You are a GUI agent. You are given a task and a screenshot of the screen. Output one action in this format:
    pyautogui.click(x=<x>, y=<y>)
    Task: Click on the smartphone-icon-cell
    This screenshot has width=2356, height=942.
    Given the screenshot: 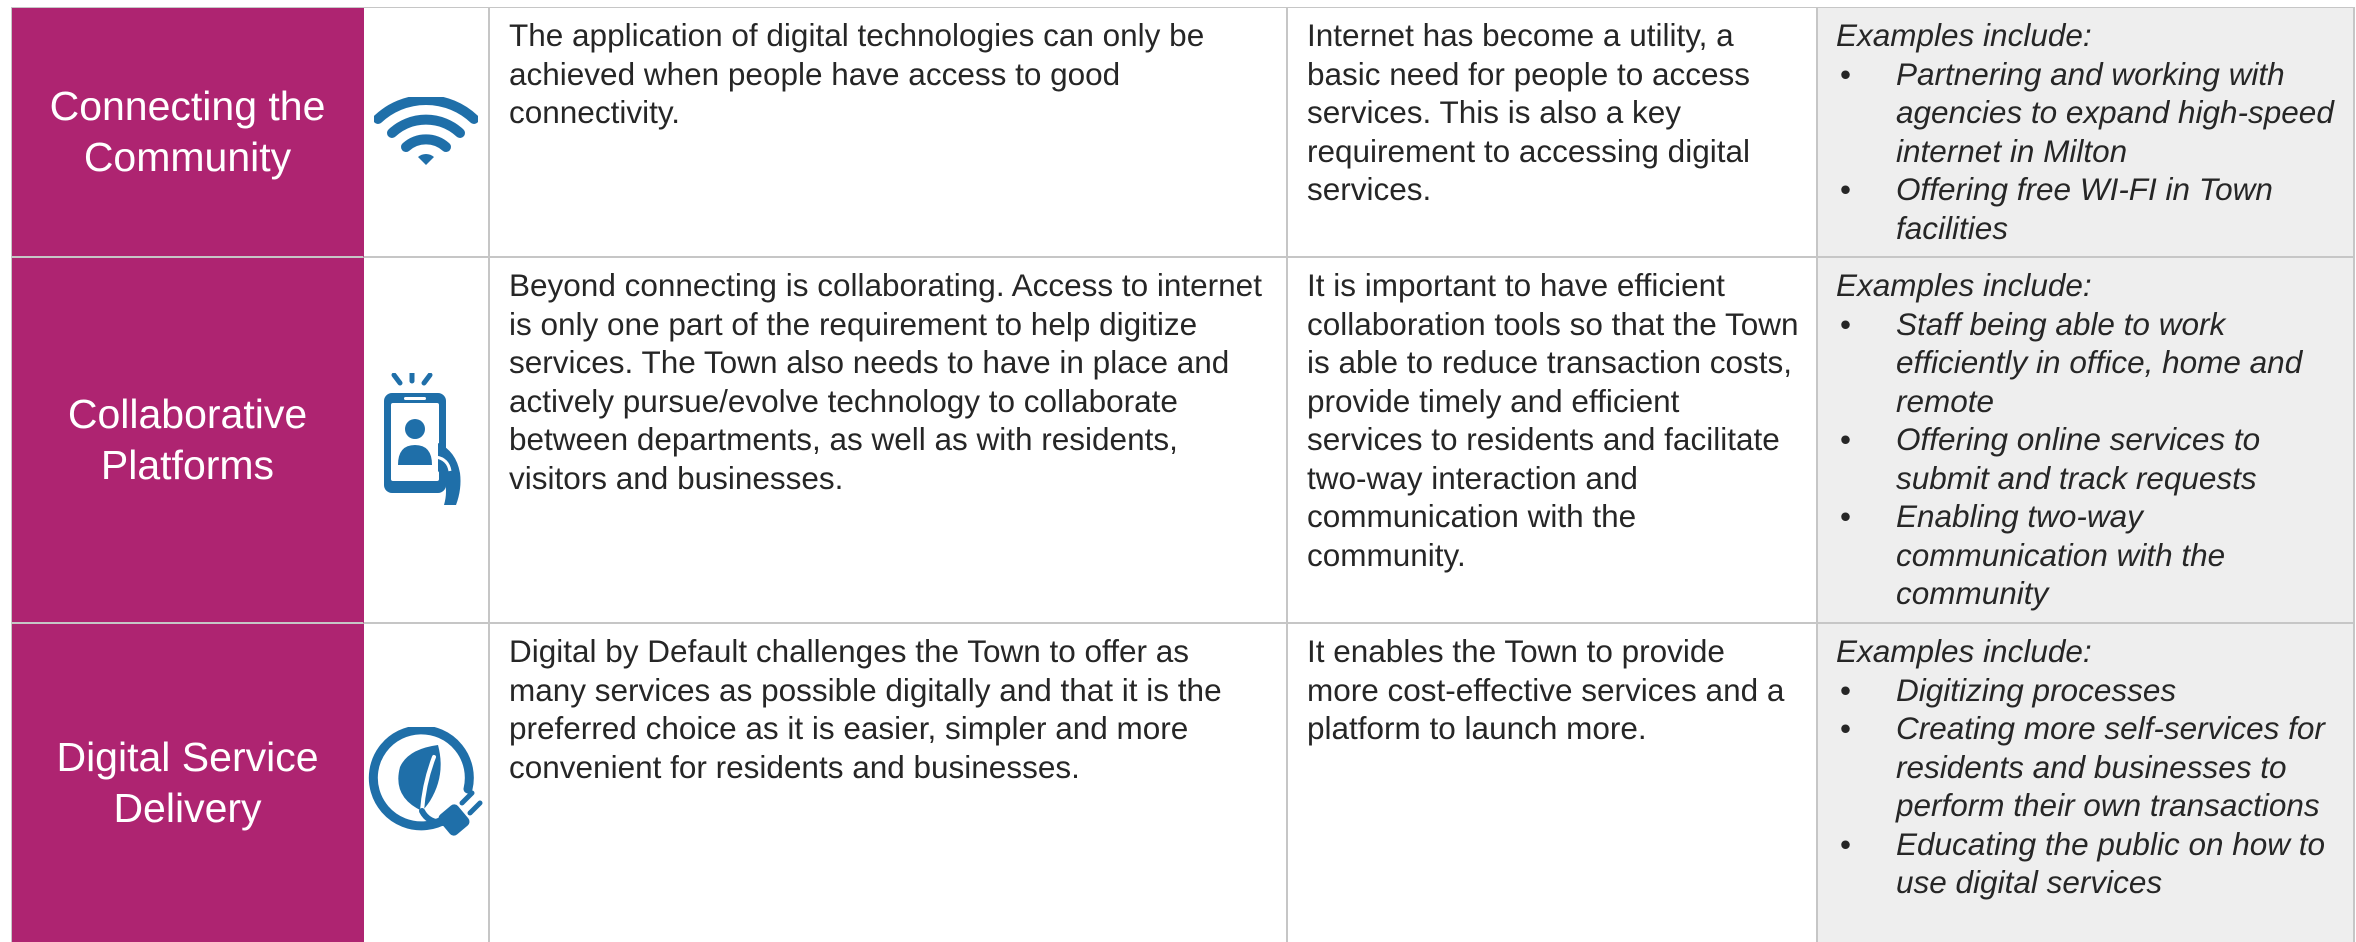 What is the action you would take?
    pyautogui.click(x=427, y=441)
    